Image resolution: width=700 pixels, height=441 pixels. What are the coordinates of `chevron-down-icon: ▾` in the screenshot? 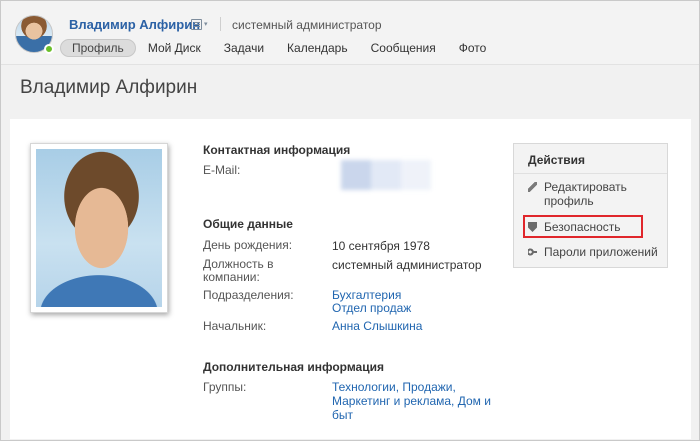 It's located at (206, 24).